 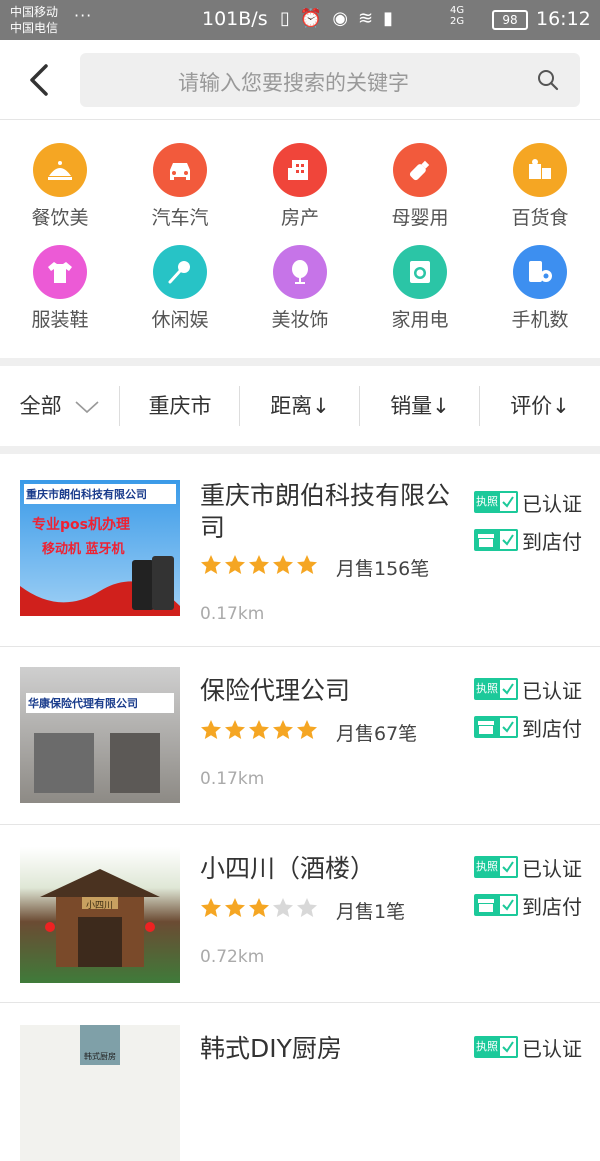 What do you see at coordinates (420, 272) in the screenshot?
I see `washer-icon` at bounding box center [420, 272].